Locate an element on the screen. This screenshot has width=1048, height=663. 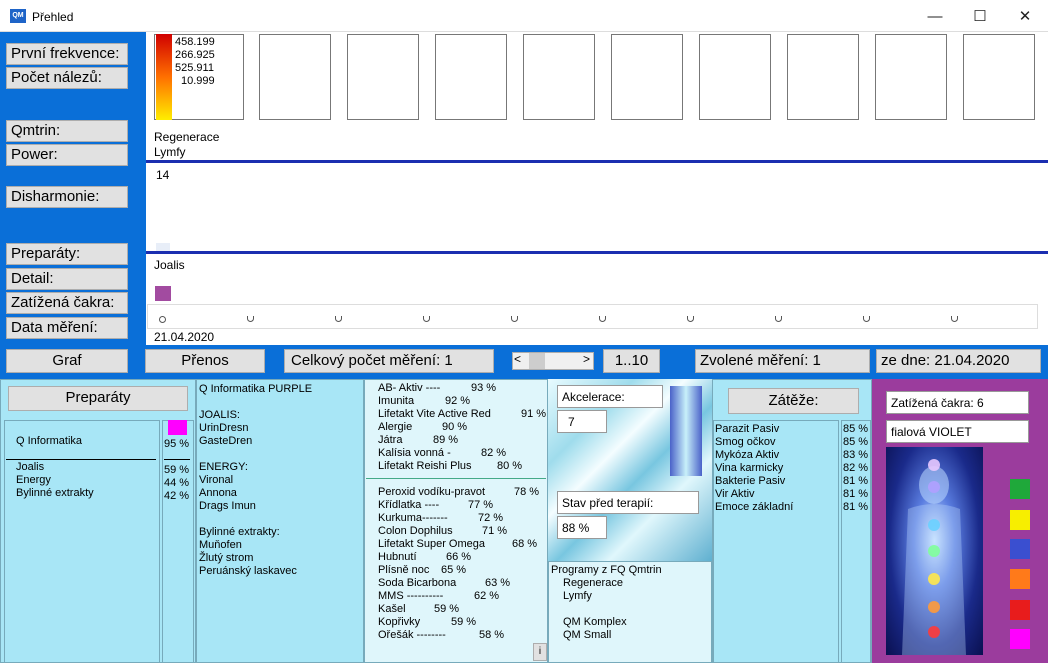
preparaty-list is located at coordinates (82, 541).